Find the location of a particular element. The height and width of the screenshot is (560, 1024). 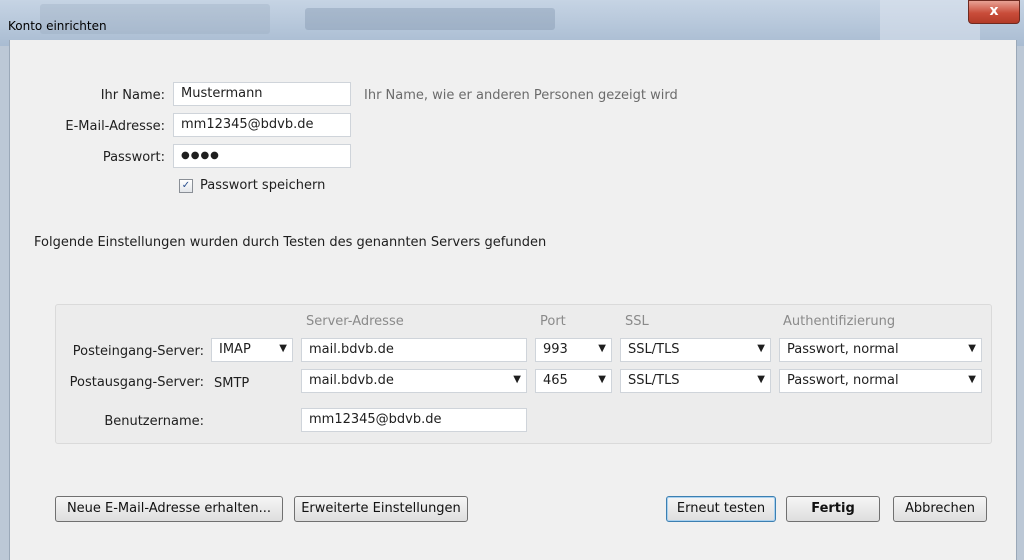

cancel-button: Abbrechen is located at coordinates (940, 509).